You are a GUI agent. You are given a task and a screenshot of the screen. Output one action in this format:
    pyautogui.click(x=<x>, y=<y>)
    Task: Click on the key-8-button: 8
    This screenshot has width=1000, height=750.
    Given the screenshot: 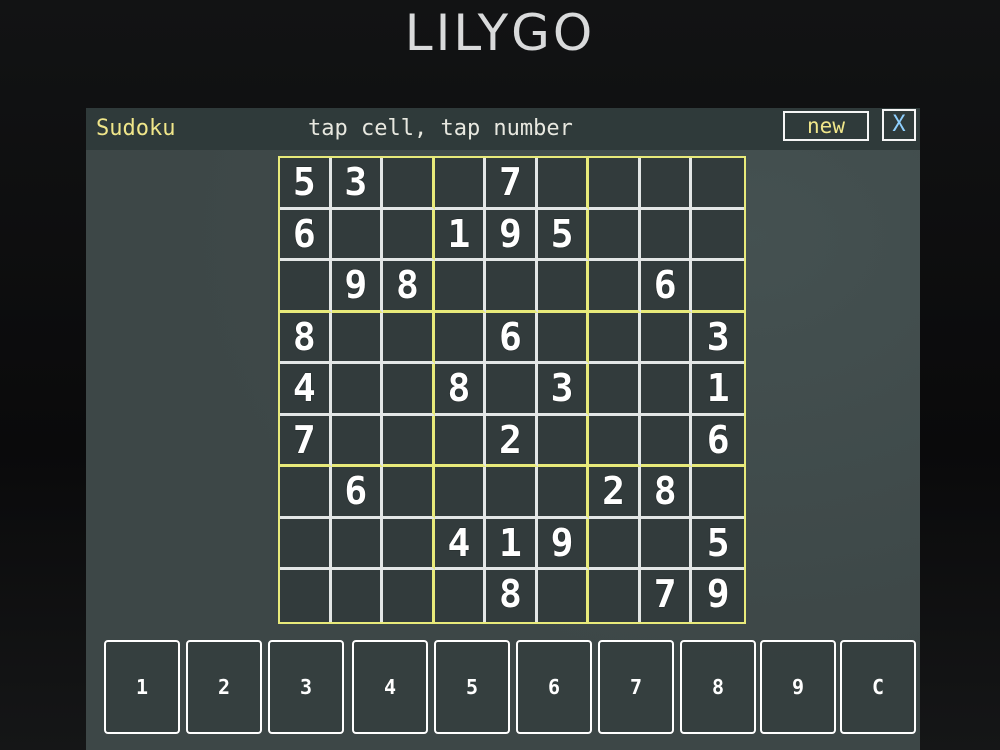 What is the action you would take?
    pyautogui.click(x=718, y=687)
    